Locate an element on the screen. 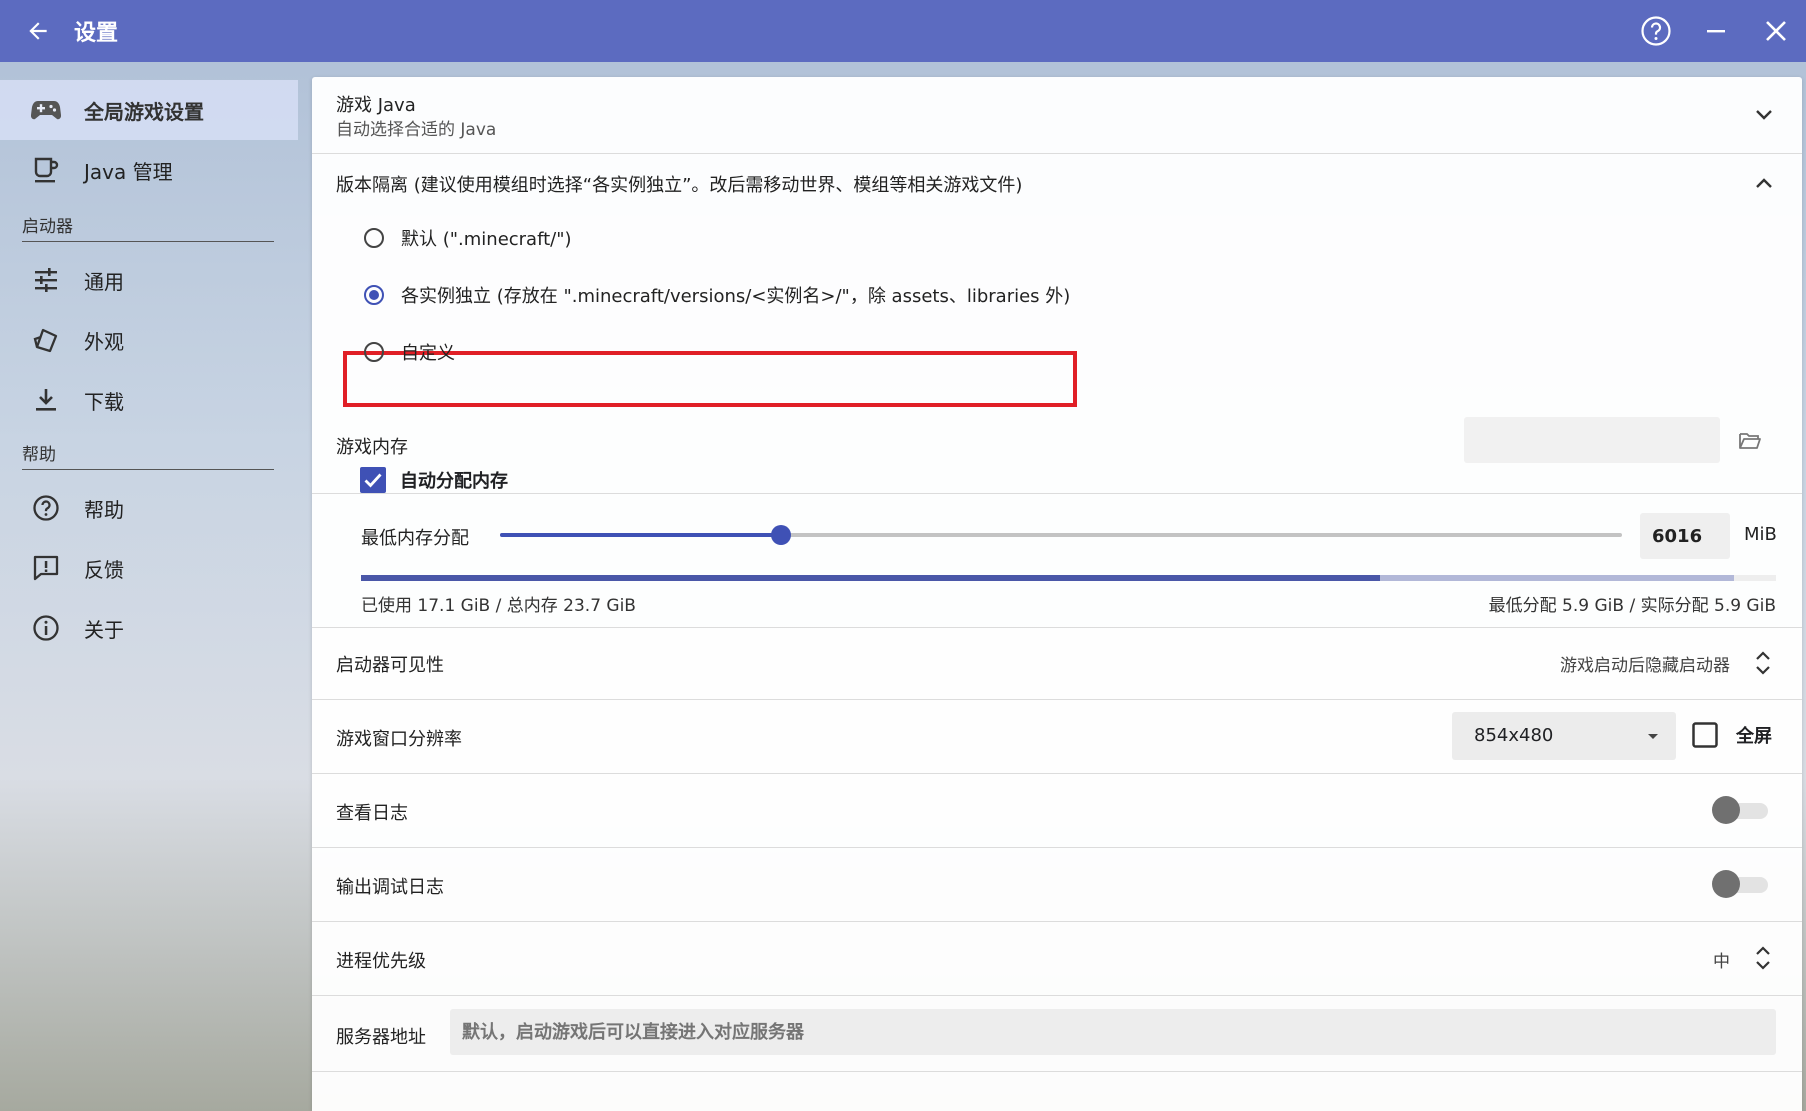 This screenshot has height=1111, width=1806. java-cup-icon is located at coordinates (46, 170).